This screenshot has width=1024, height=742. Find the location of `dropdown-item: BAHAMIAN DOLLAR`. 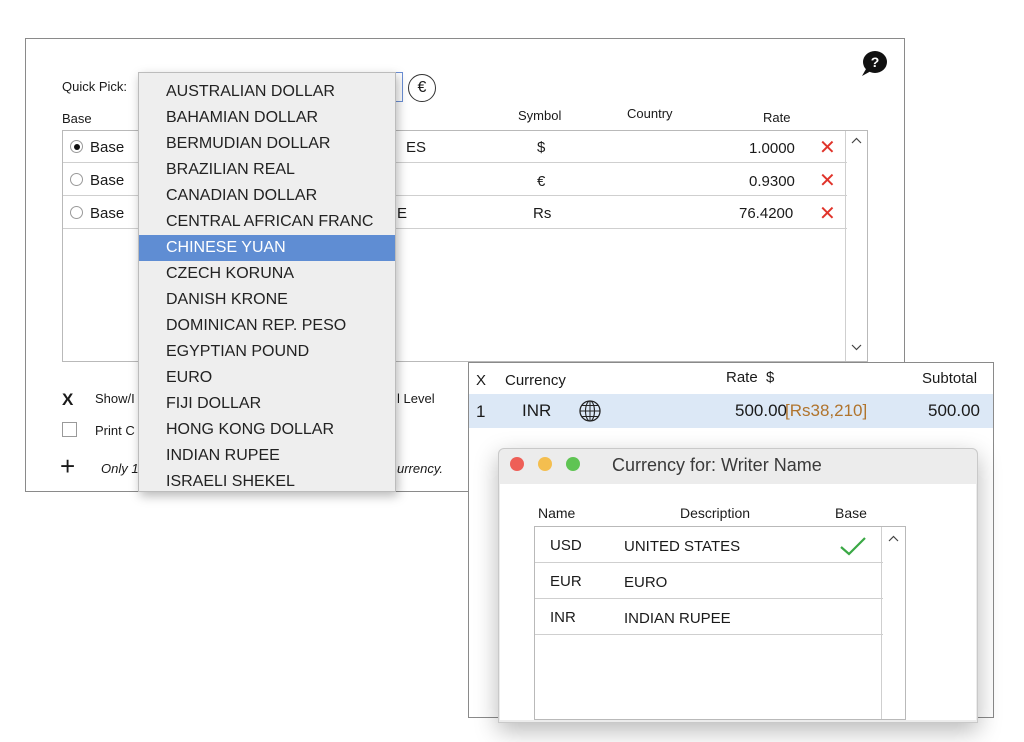

dropdown-item: BAHAMIAN DOLLAR is located at coordinates (267, 118).